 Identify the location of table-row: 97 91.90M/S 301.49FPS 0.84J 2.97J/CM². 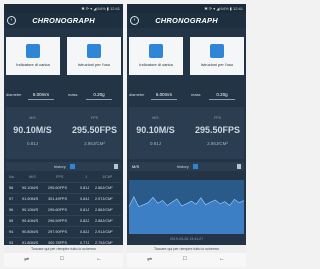
(63, 199).